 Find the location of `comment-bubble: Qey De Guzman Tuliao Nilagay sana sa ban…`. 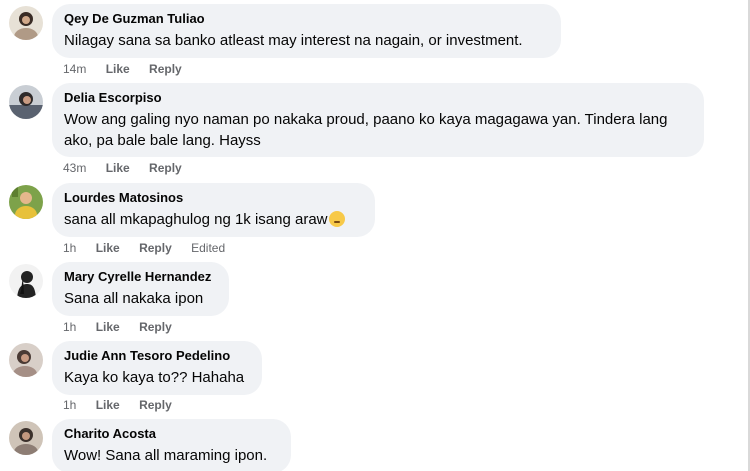

comment-bubble: Qey De Guzman Tuliao Nilagay sana sa ban… is located at coordinates (306, 31).